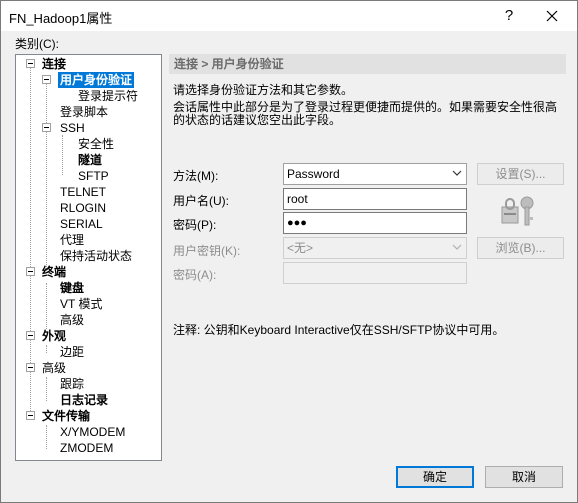  Describe the element at coordinates (66, 416) in the screenshot. I see `tree-item: 文件传输` at that location.